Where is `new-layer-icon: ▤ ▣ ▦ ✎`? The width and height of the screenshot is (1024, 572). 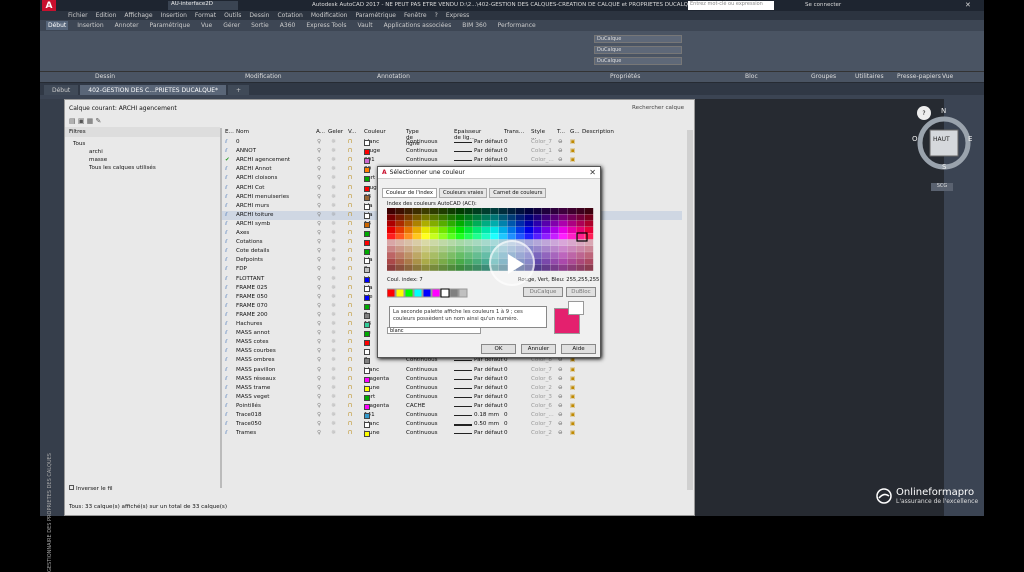 new-layer-icon: ▤ ▣ ▦ ✎ is located at coordinates (85, 121).